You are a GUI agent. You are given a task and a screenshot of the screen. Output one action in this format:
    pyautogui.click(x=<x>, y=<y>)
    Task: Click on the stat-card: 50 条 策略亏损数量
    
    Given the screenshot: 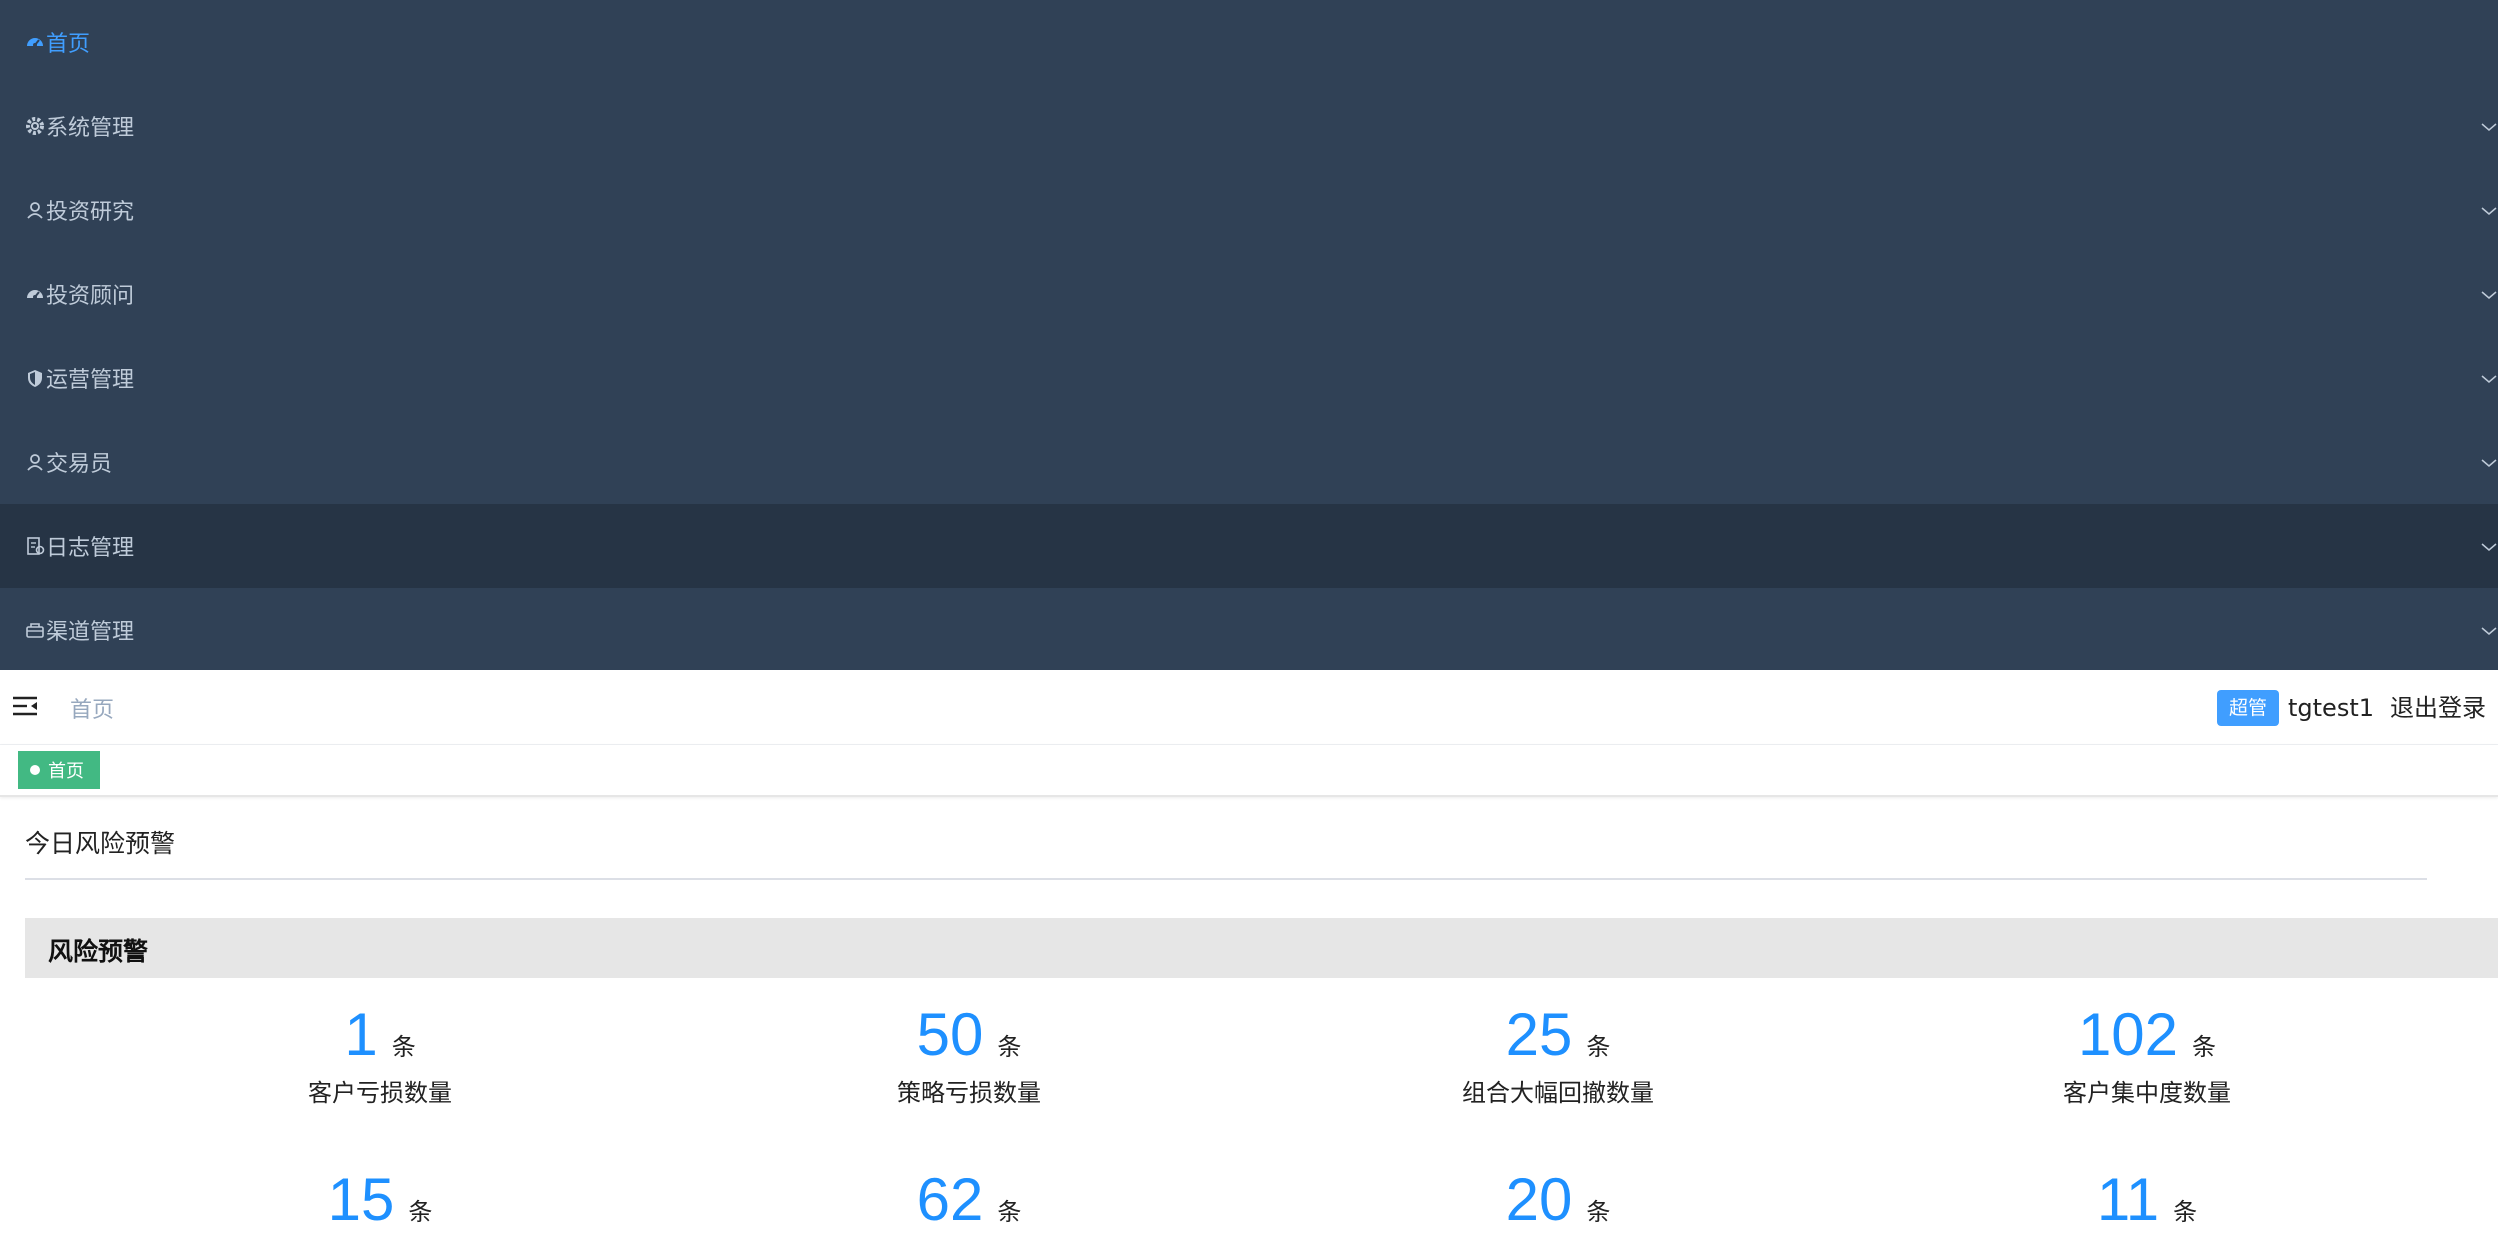 What is the action you would take?
    pyautogui.click(x=969, y=1054)
    